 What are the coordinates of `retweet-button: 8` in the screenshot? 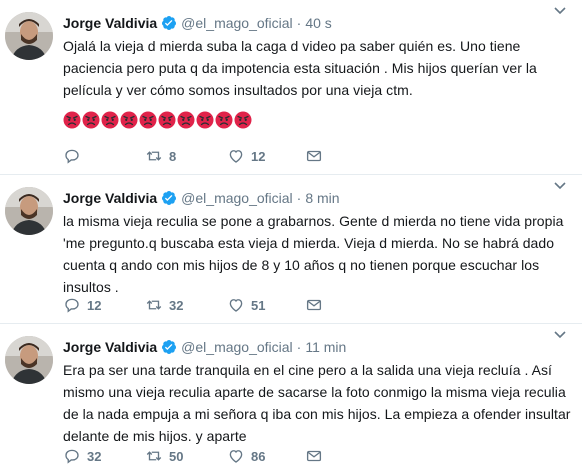 It's located at (186, 156).